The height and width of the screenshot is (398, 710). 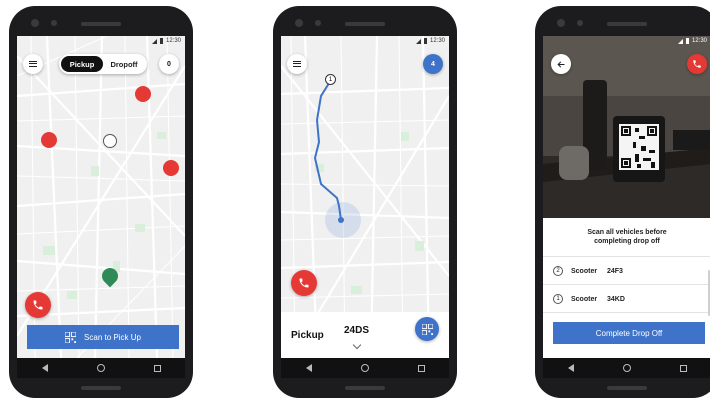 I want to click on selected-scooter-marker, so click(x=110, y=141).